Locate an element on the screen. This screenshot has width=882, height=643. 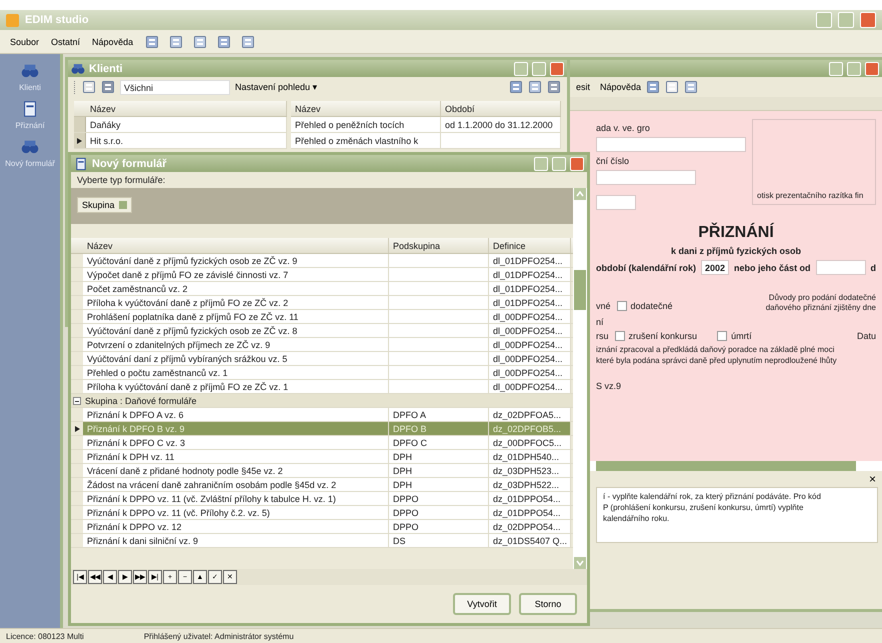
group-label: Skupina : Daňové formuláře is located at coordinates (141, 401).